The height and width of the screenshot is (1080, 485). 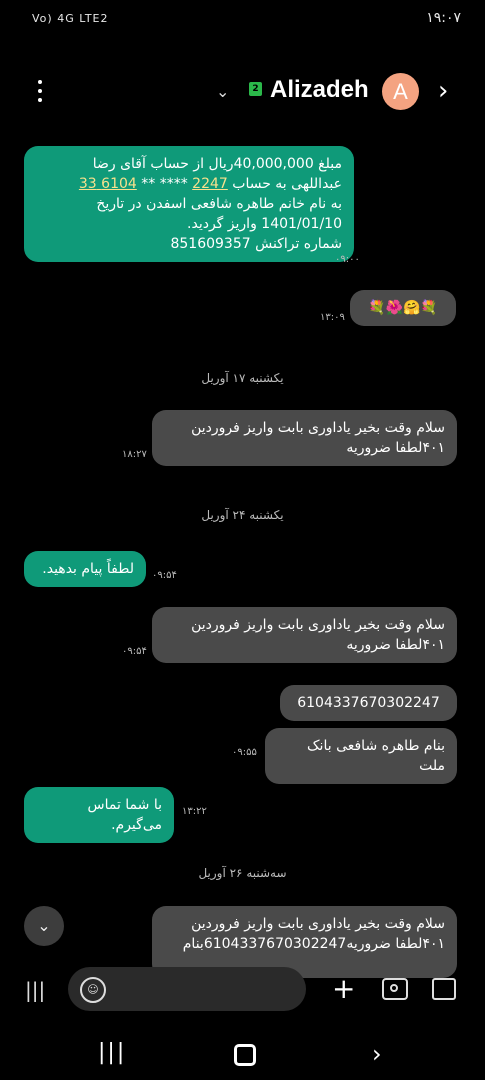 What do you see at coordinates (343, 988) in the screenshot?
I see `attach-plus-icon: +` at bounding box center [343, 988].